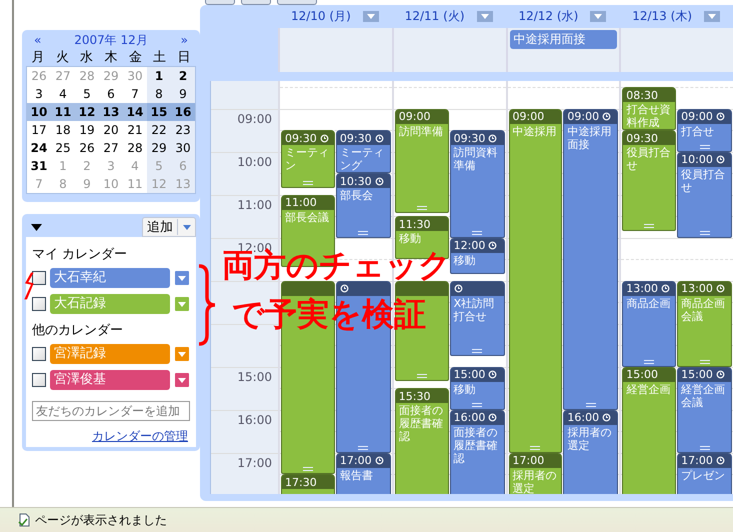 This screenshot has width=733, height=532. What do you see at coordinates (308, 484) in the screenshot?
I see `event-block: 17:30` at bounding box center [308, 484].